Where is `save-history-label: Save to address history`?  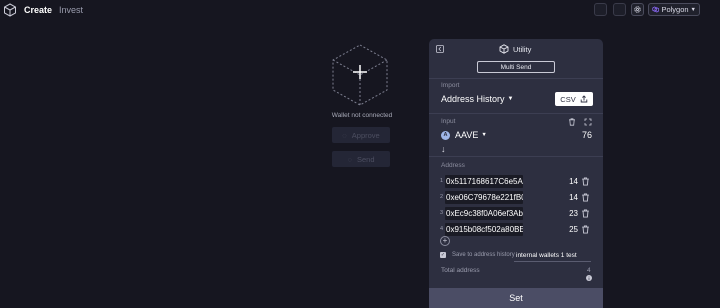
save-history-label: Save to address history is located at coordinates (483, 255).